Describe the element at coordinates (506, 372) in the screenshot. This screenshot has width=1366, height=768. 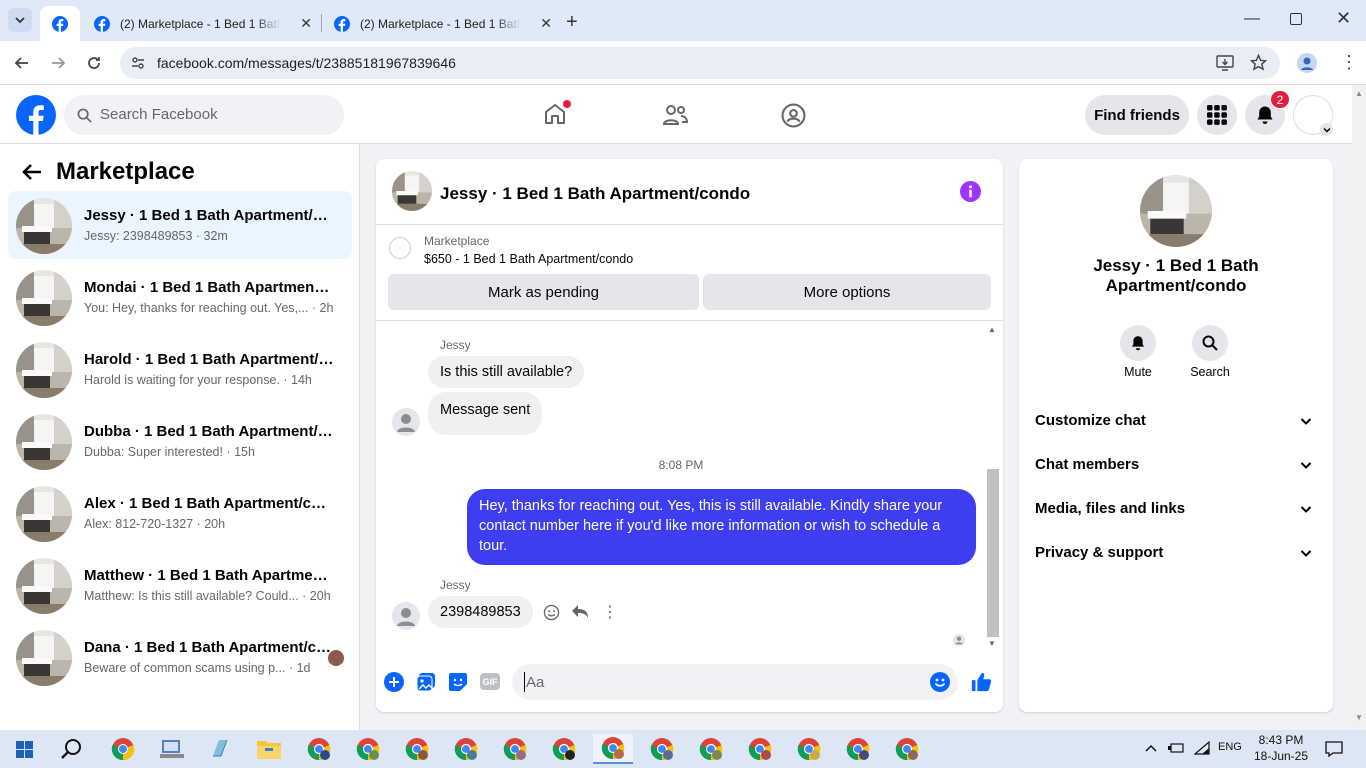
I see `incoming-message: Is this still available?` at that location.